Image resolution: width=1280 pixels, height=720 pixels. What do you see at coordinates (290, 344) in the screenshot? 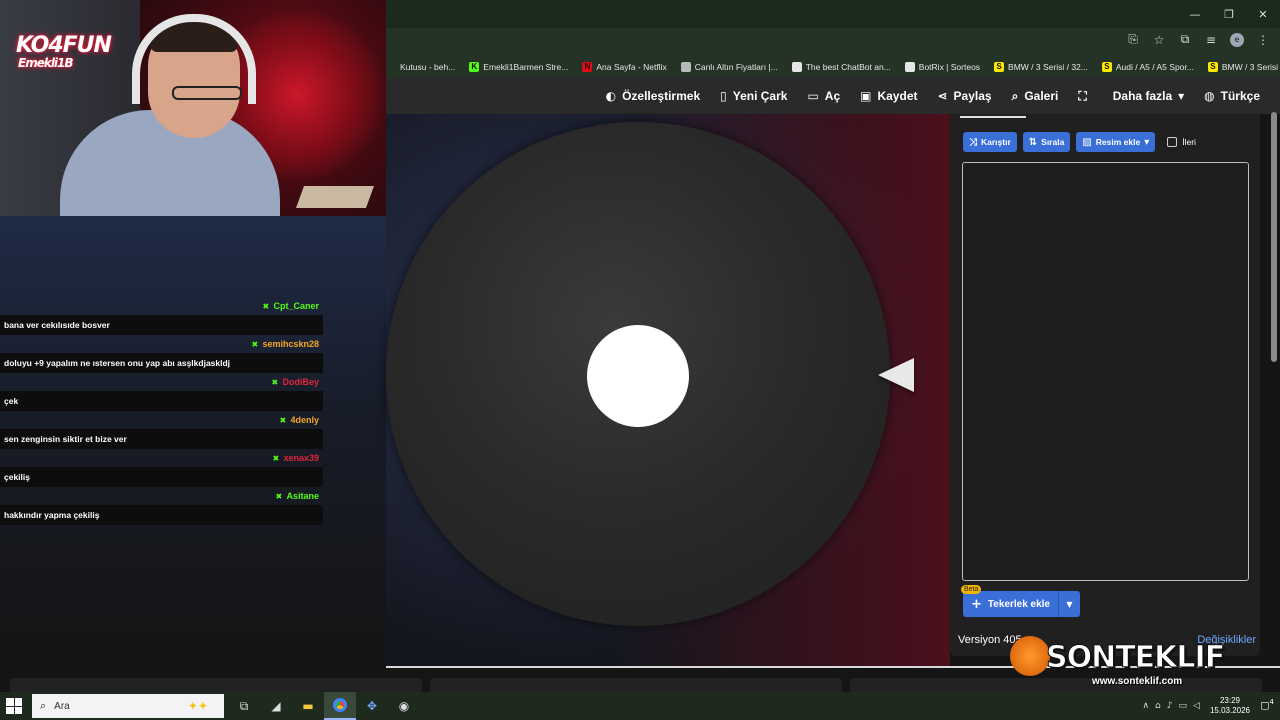
I see `chat-username: semihcskn28` at bounding box center [290, 344].